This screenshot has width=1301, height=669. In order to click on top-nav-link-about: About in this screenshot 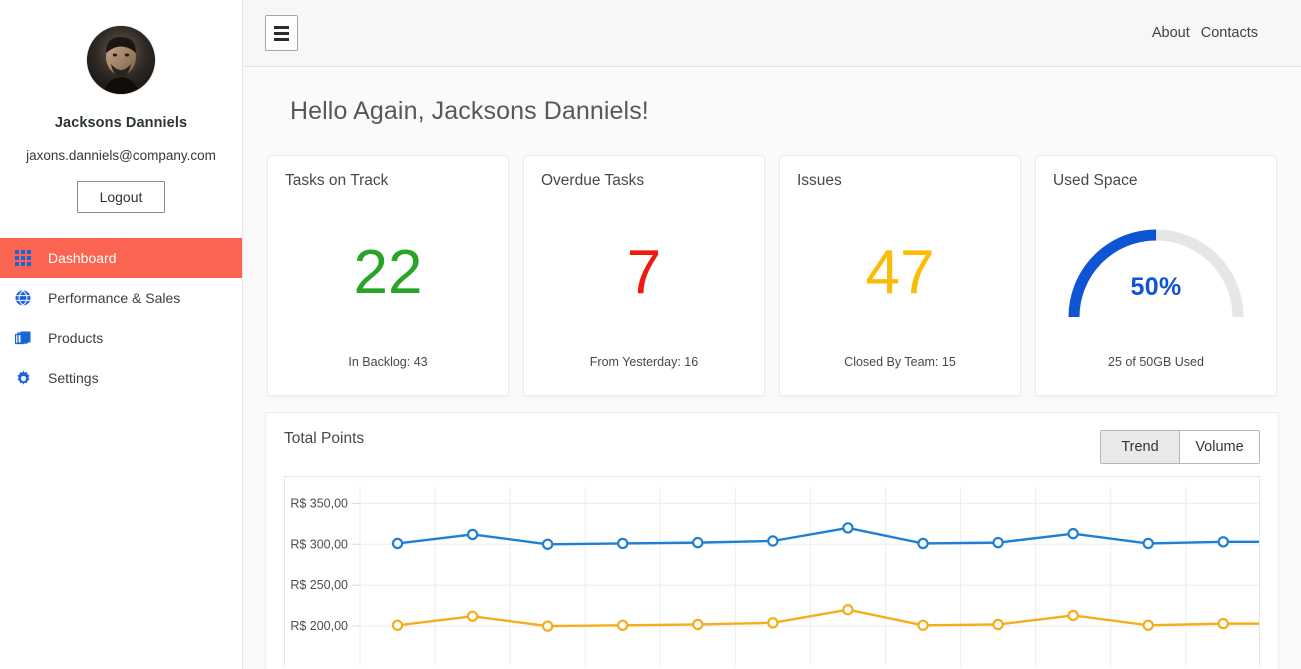, I will do `click(1171, 33)`.